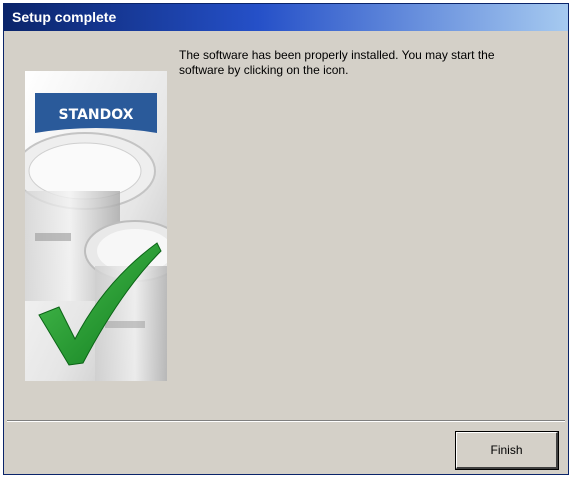  I want to click on title-bar: Setup complete, so click(286, 17).